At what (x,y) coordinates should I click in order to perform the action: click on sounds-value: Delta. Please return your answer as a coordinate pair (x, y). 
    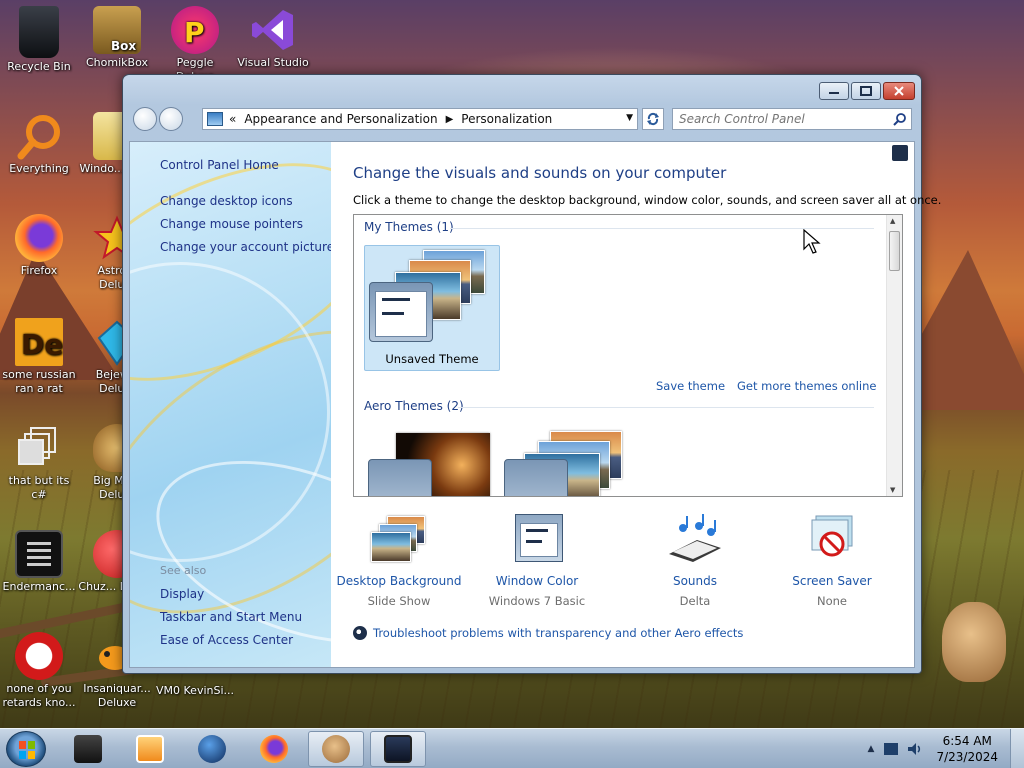
    Looking at the image, I should click on (695, 601).